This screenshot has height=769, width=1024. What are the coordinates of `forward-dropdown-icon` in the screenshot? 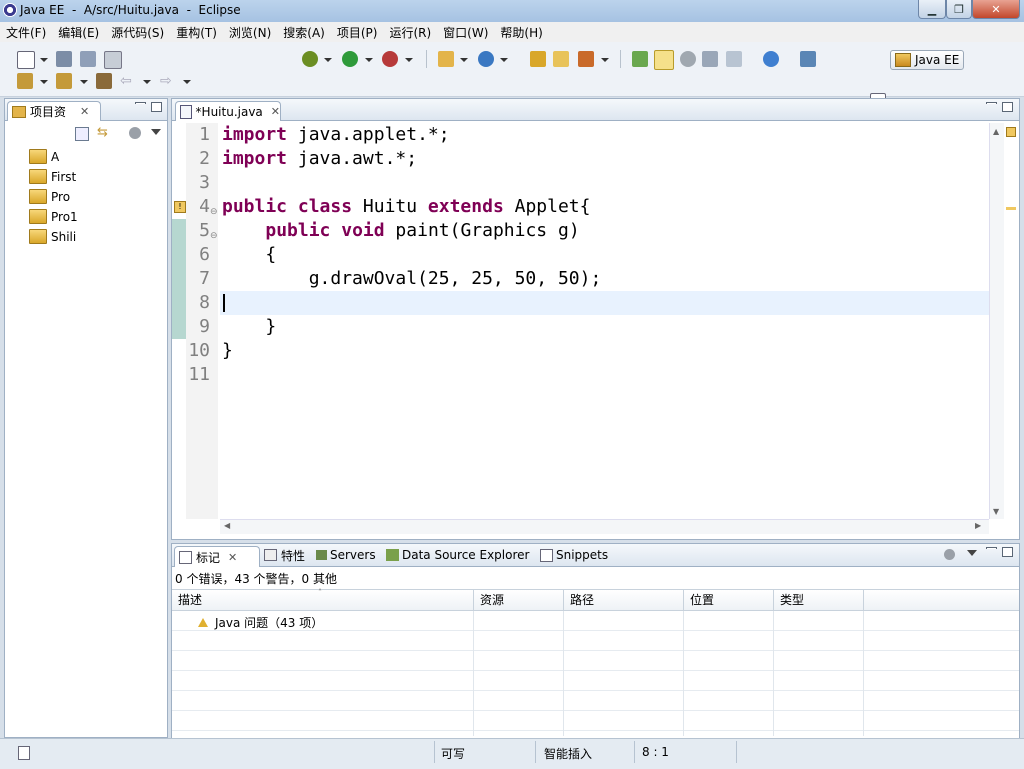 It's located at (187, 82).